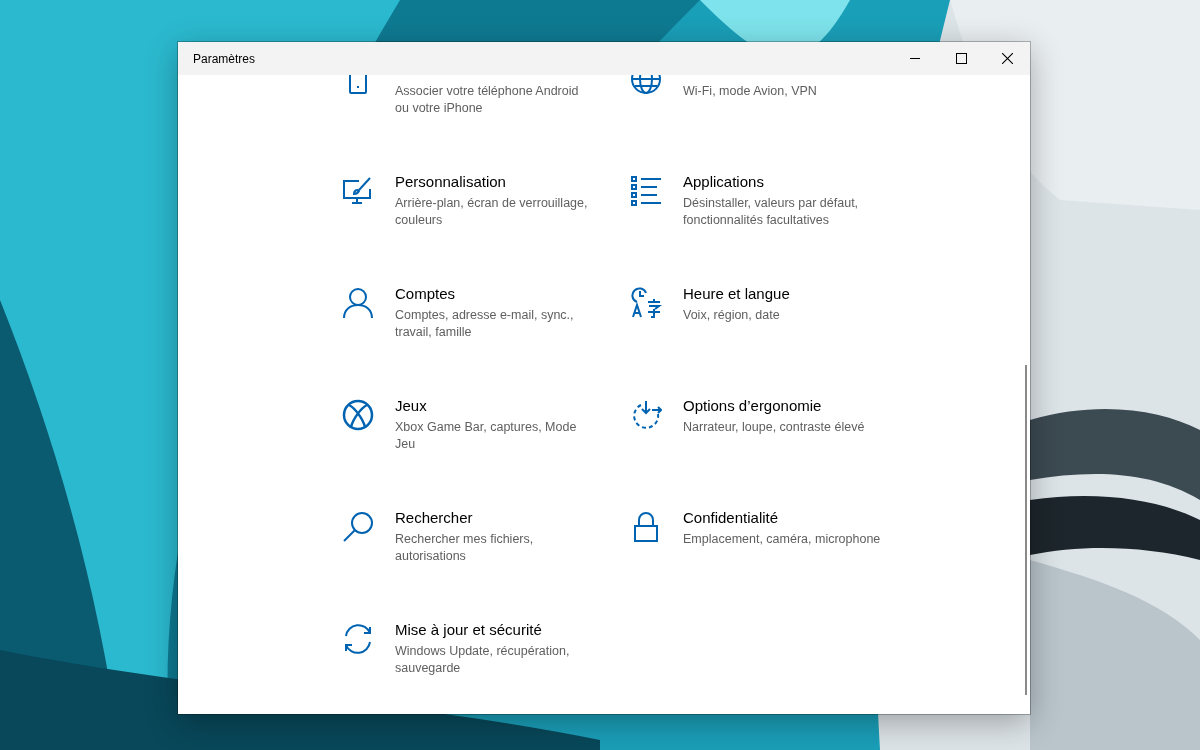 Image resolution: width=1200 pixels, height=750 pixels. Describe the element at coordinates (783, 182) in the screenshot. I see `category-title: Applications` at that location.